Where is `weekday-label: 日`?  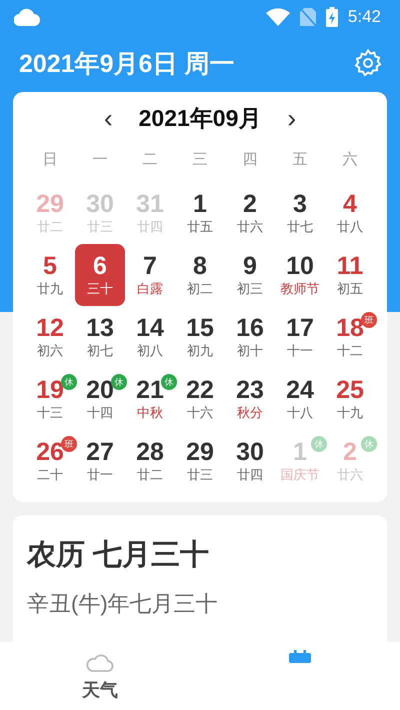
weekday-label: 日 is located at coordinates (50, 160).